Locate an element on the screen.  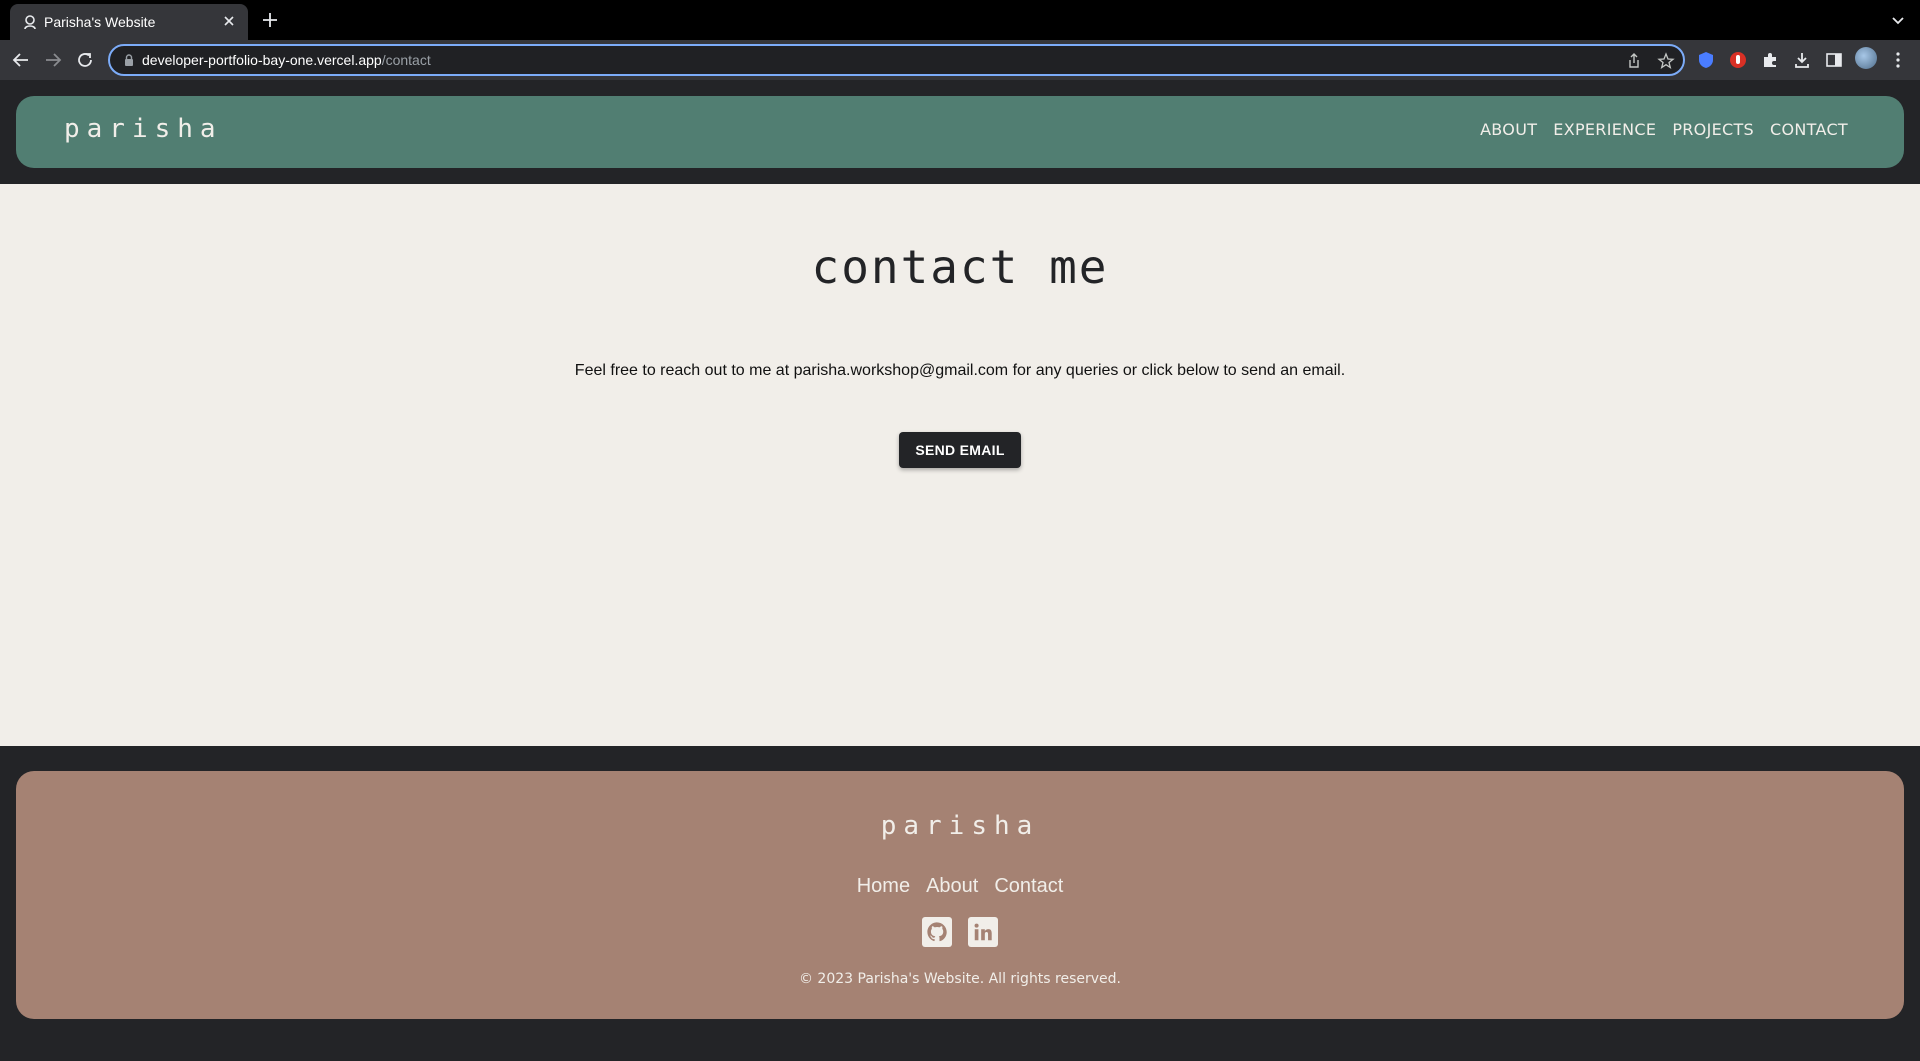
share-icon is located at coordinates (1634, 61).